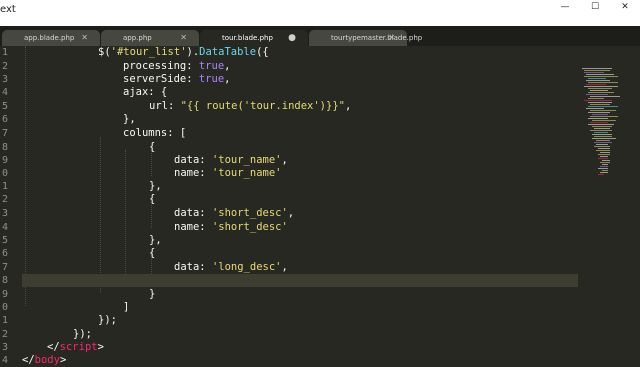 This screenshot has height=367, width=640. What do you see at coordinates (249, 227) in the screenshot?
I see `code-token: 'short_desc'` at bounding box center [249, 227].